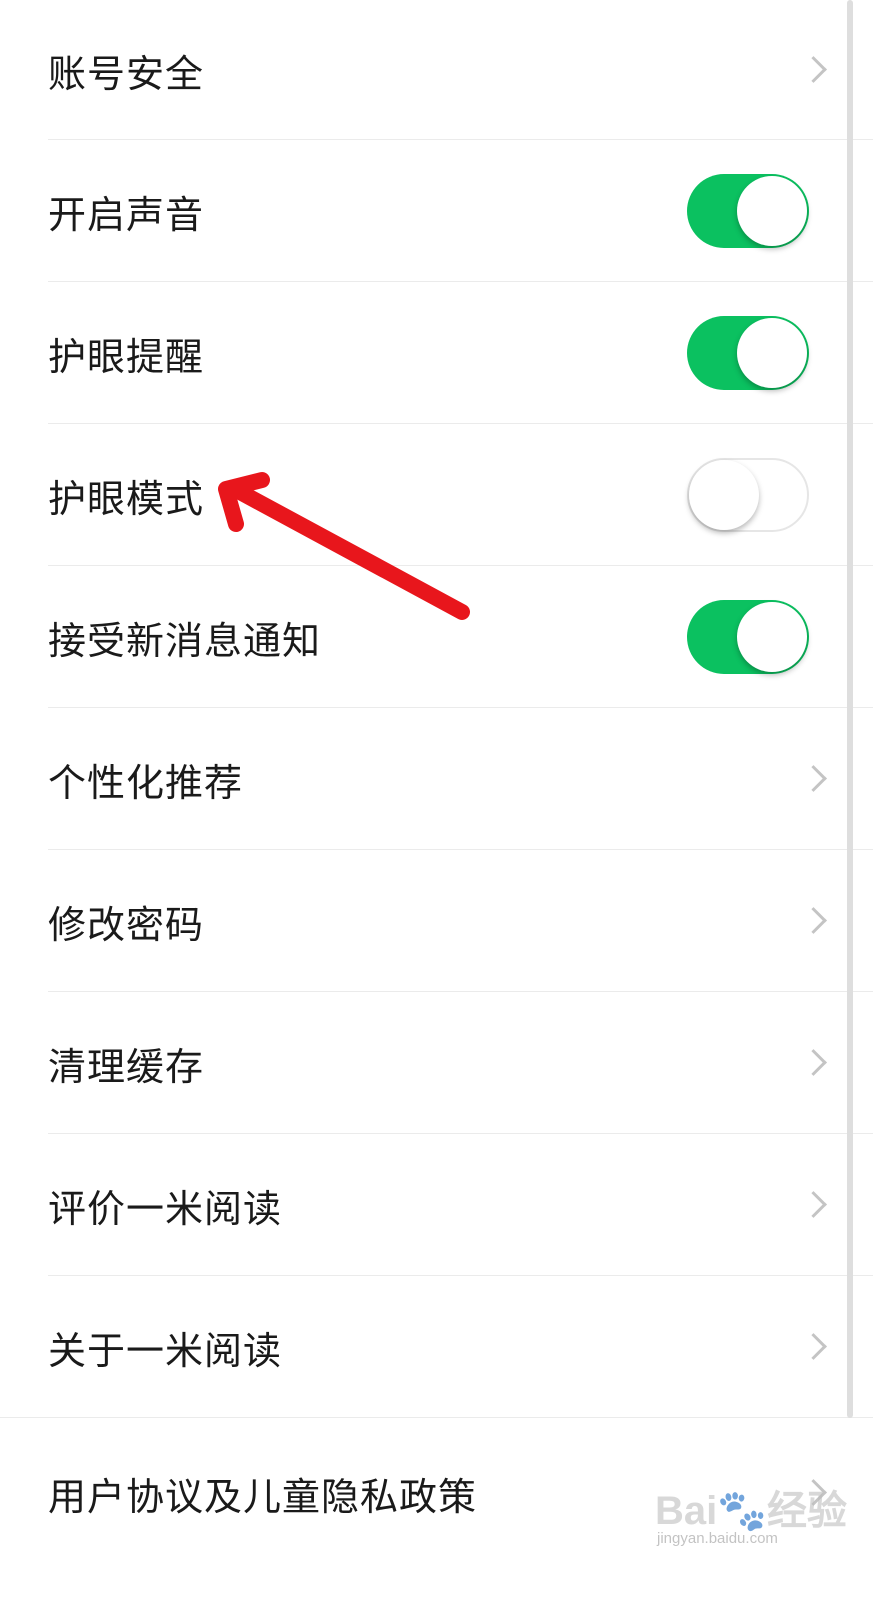  I want to click on row-label: 接受新消息通知, so click(185, 640).